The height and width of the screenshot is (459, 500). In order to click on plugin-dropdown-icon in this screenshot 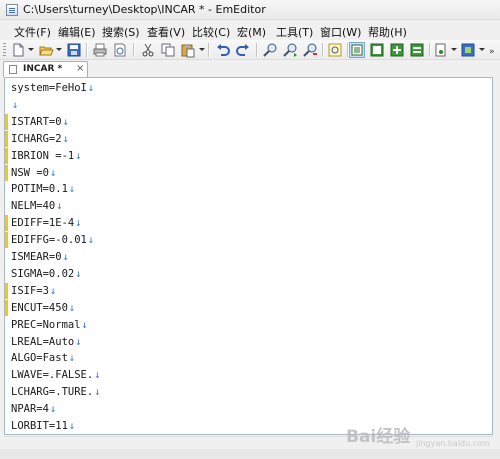, I will do `click(454, 49)`.